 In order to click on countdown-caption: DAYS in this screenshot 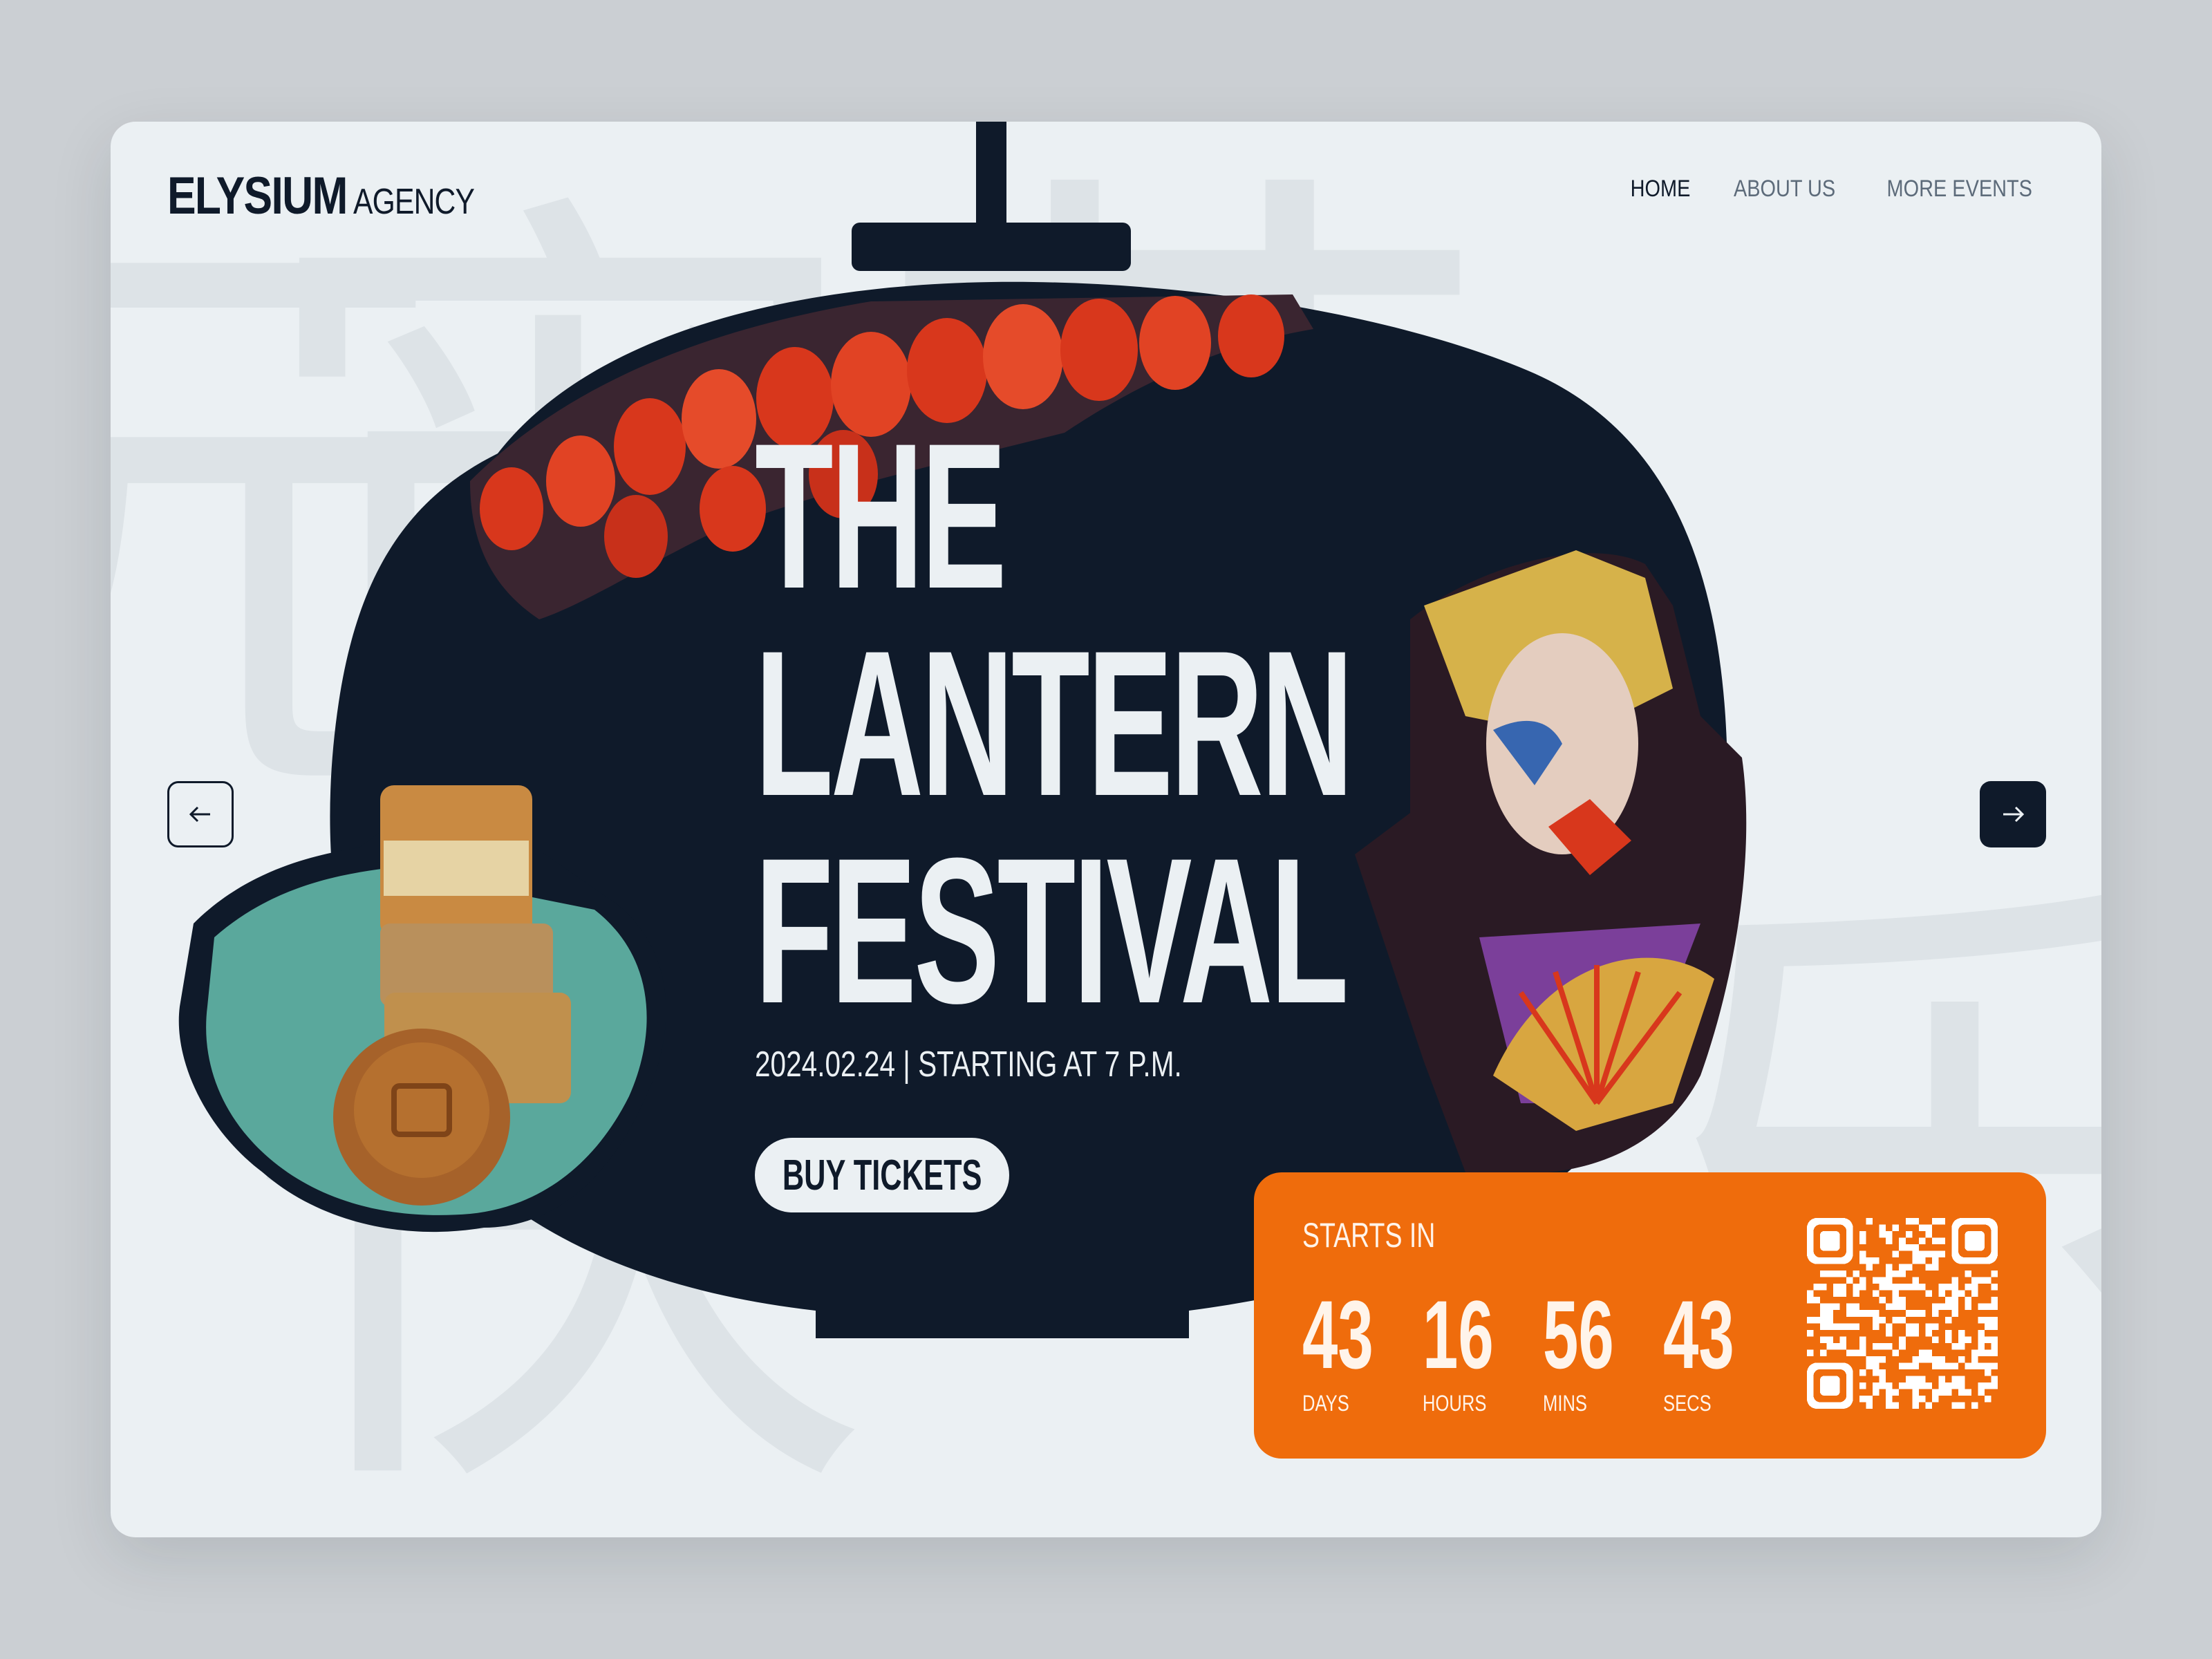, I will do `click(1325, 1403)`.